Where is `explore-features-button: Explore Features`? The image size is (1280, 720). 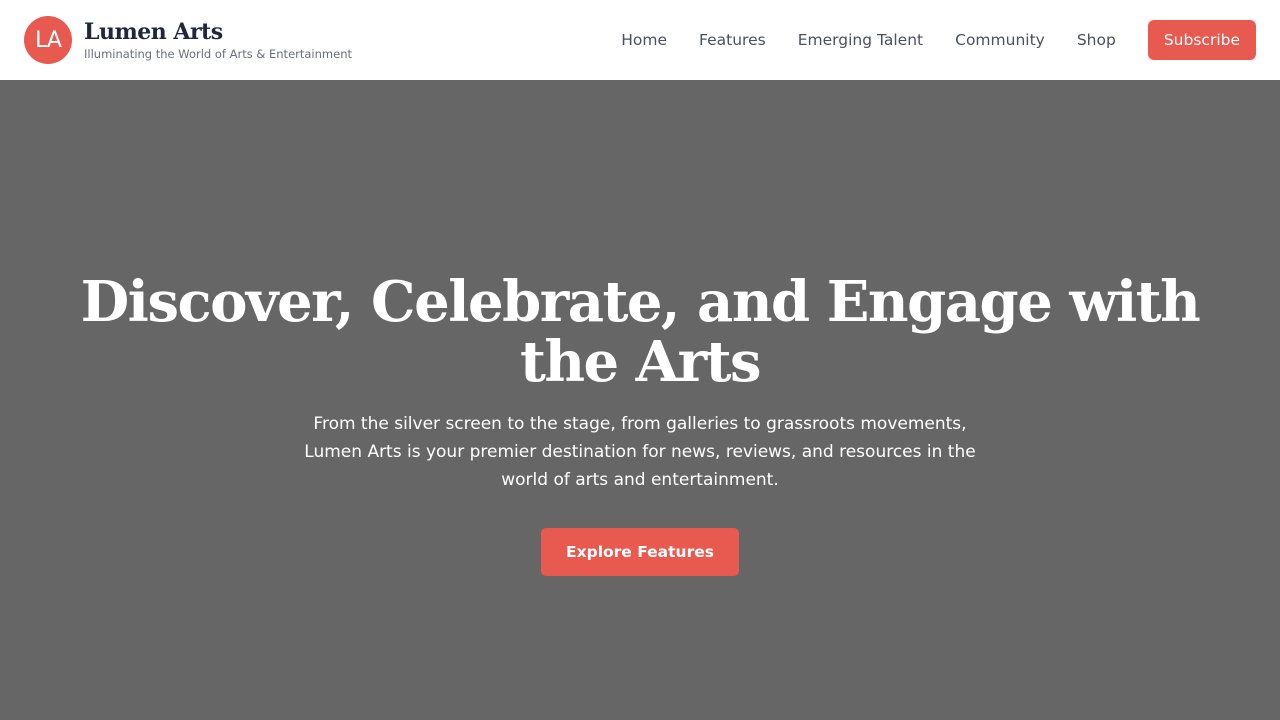
explore-features-button: Explore Features is located at coordinates (640, 552).